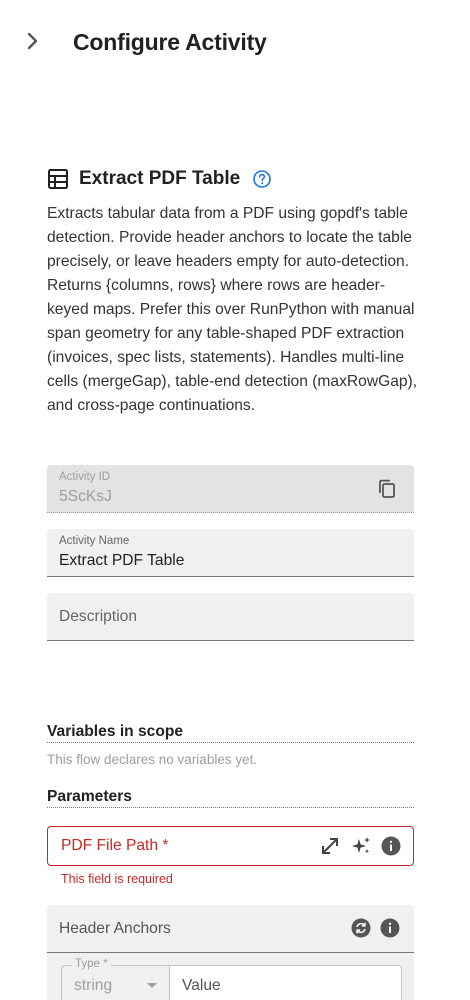 The image size is (470, 1000). Describe the element at coordinates (85, 496) in the screenshot. I see `activity-id-value: 5ScKsJ` at that location.